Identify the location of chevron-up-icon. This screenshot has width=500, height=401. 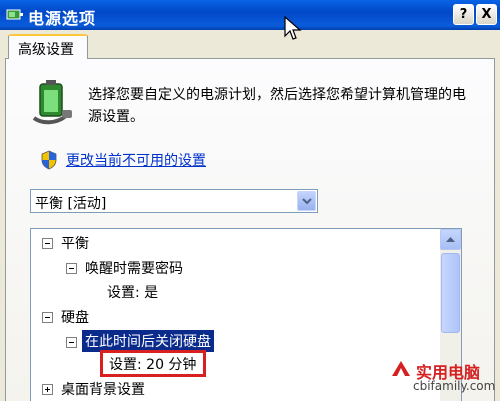
(450, 239).